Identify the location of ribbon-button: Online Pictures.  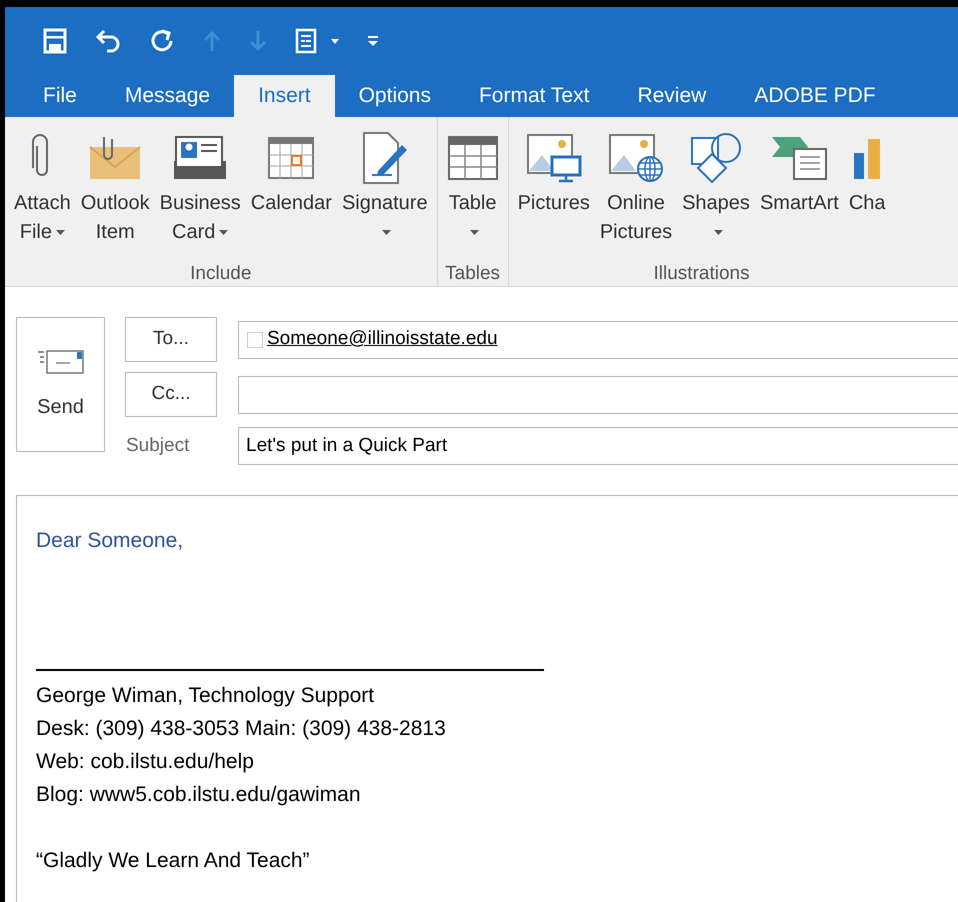
(636, 187).